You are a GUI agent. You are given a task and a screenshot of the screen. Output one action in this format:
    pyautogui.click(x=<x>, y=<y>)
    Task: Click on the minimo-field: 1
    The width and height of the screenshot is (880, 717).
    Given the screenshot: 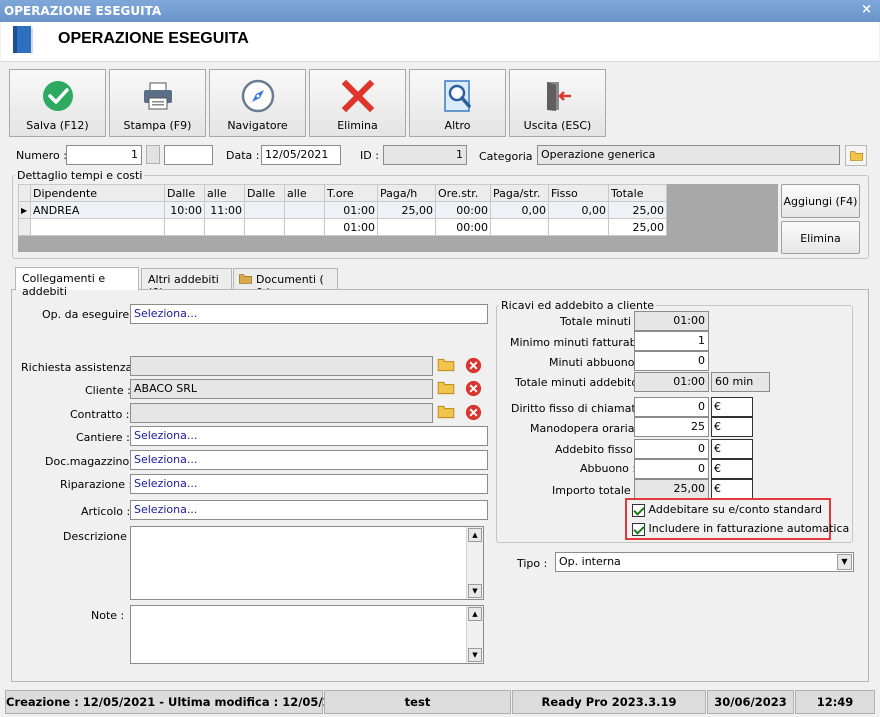 What is the action you would take?
    pyautogui.click(x=671, y=341)
    